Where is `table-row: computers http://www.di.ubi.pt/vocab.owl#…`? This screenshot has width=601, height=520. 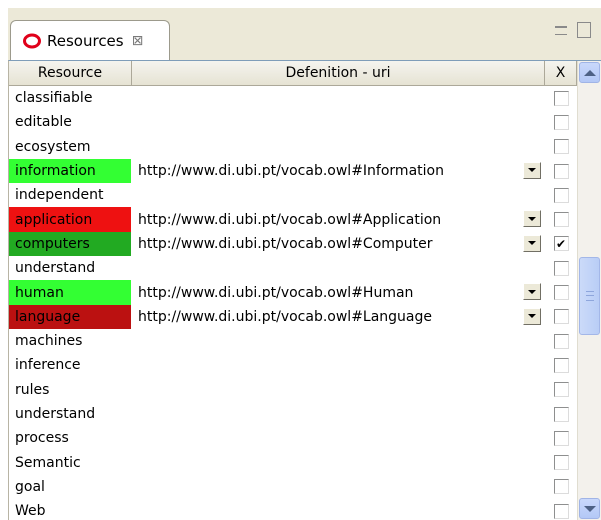
table-row: computers http://www.di.ubi.pt/vocab.owl#… is located at coordinates (293, 244).